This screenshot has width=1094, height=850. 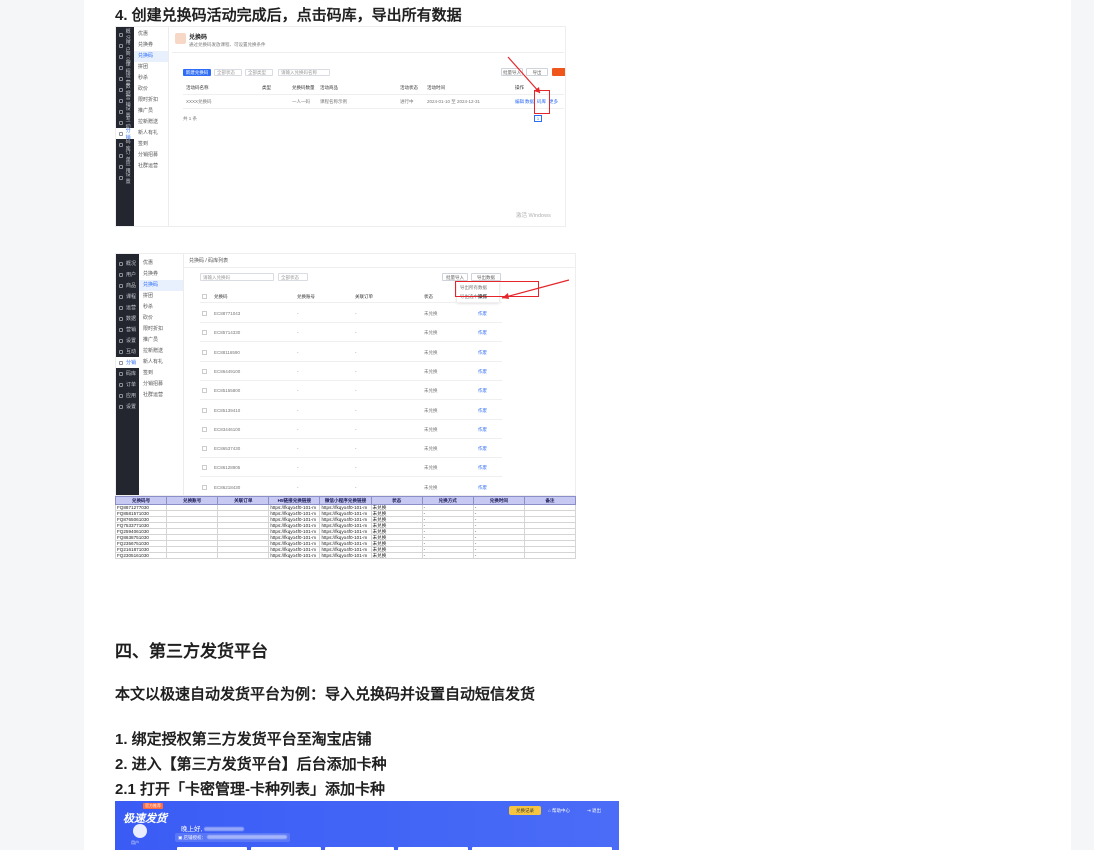 I want to click on cell: -, so click(x=356, y=429).